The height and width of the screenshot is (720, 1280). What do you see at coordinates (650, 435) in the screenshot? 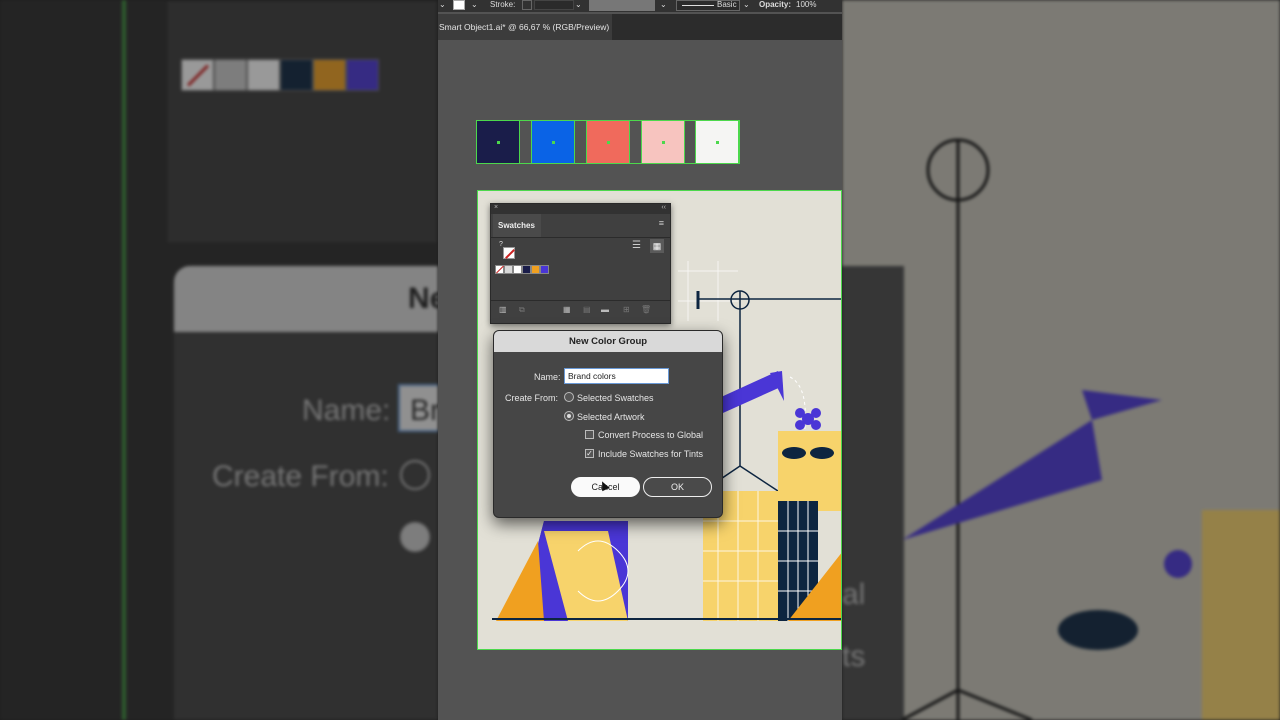
I see `convert-process-label: Convert Process to Global` at bounding box center [650, 435].